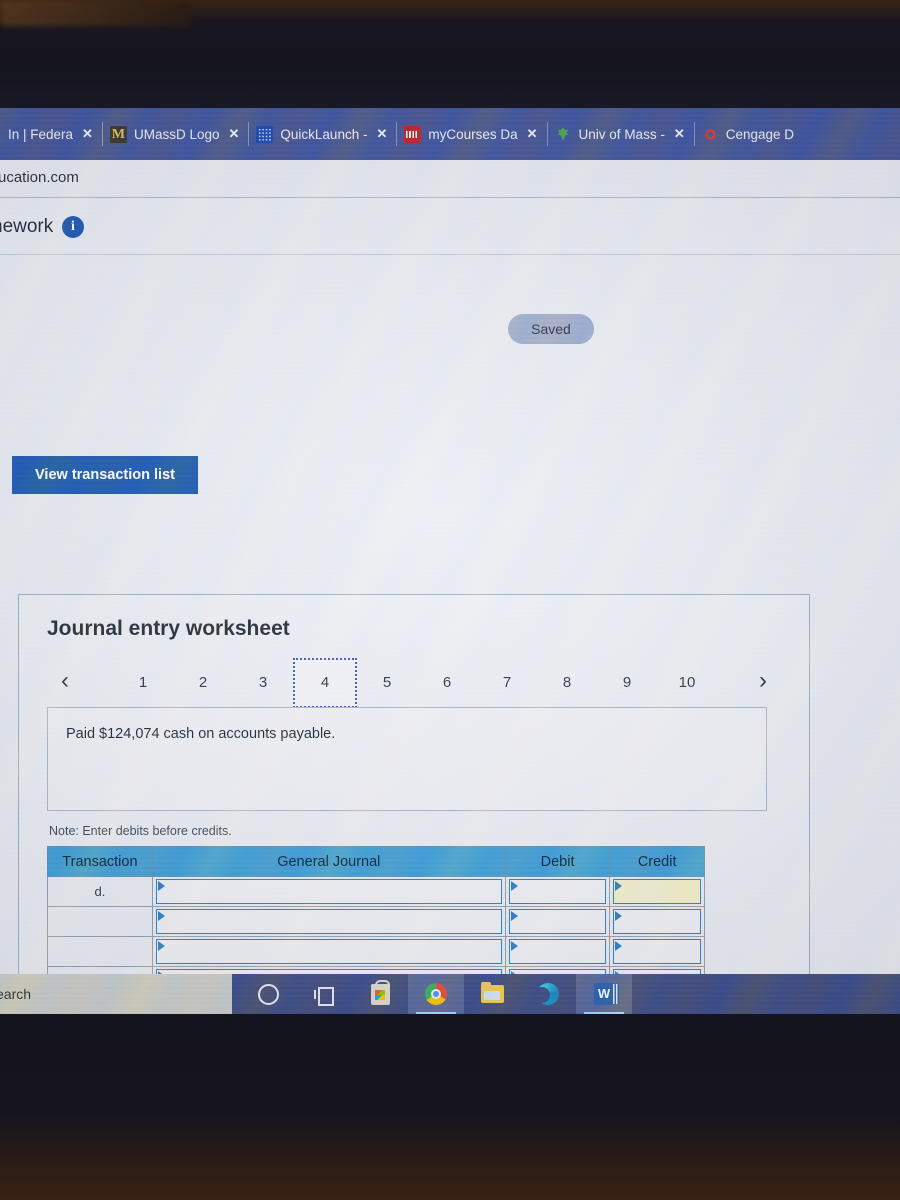 Image resolution: width=900 pixels, height=1200 pixels. Describe the element at coordinates (687, 683) in the screenshot. I see `pagination-page-10: 10` at that location.